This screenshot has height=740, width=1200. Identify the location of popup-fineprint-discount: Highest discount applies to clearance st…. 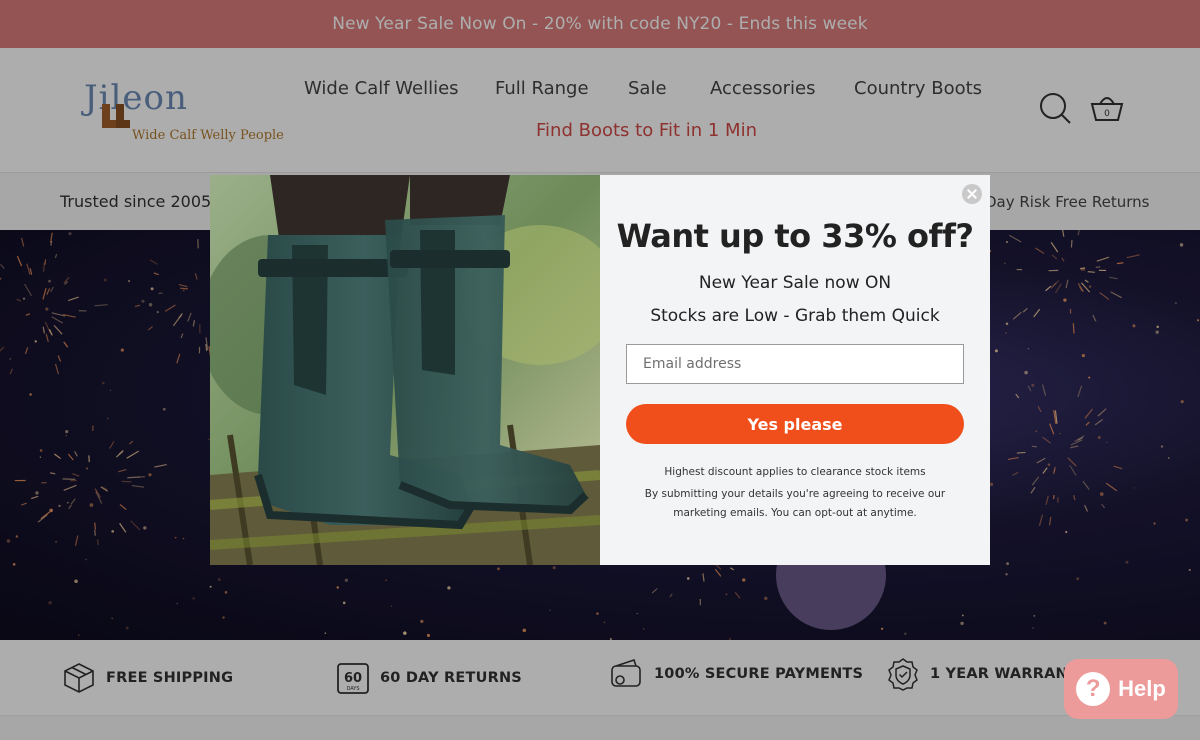
(795, 472).